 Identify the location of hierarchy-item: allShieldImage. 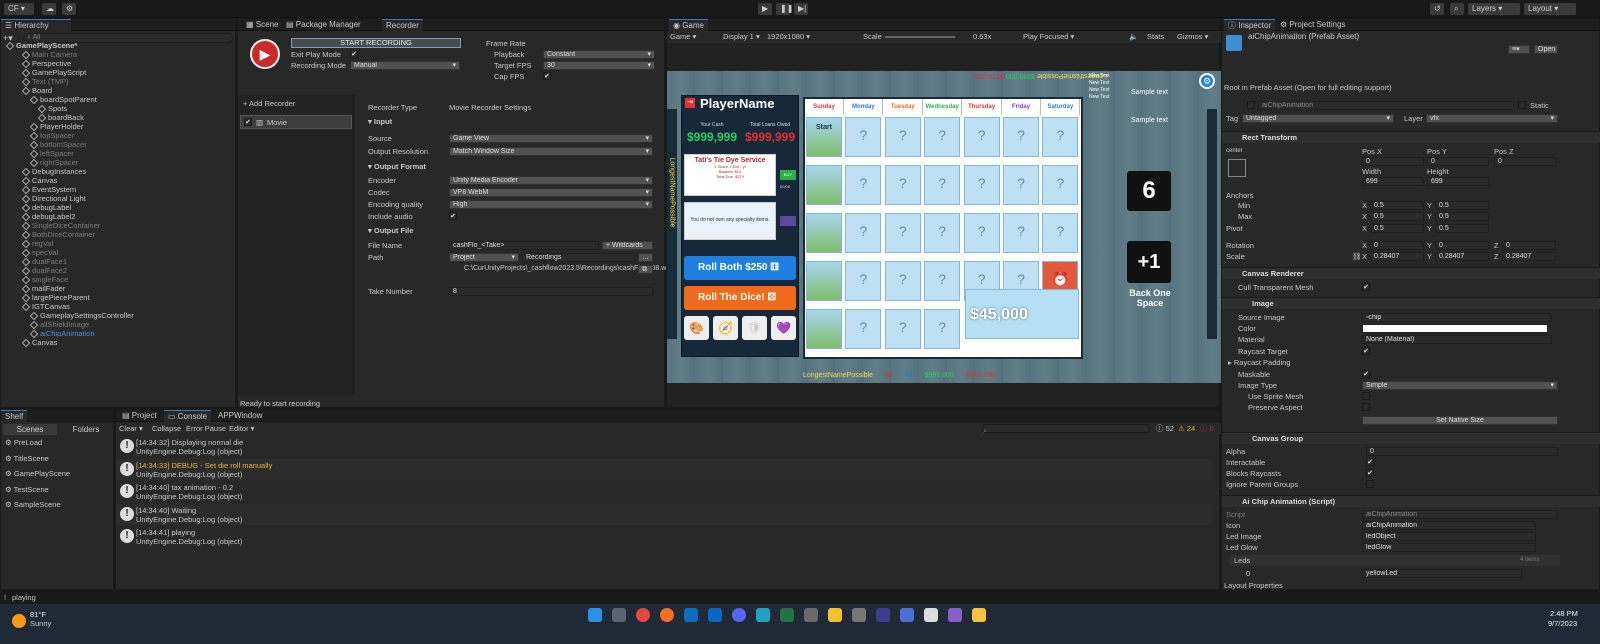
(119, 325).